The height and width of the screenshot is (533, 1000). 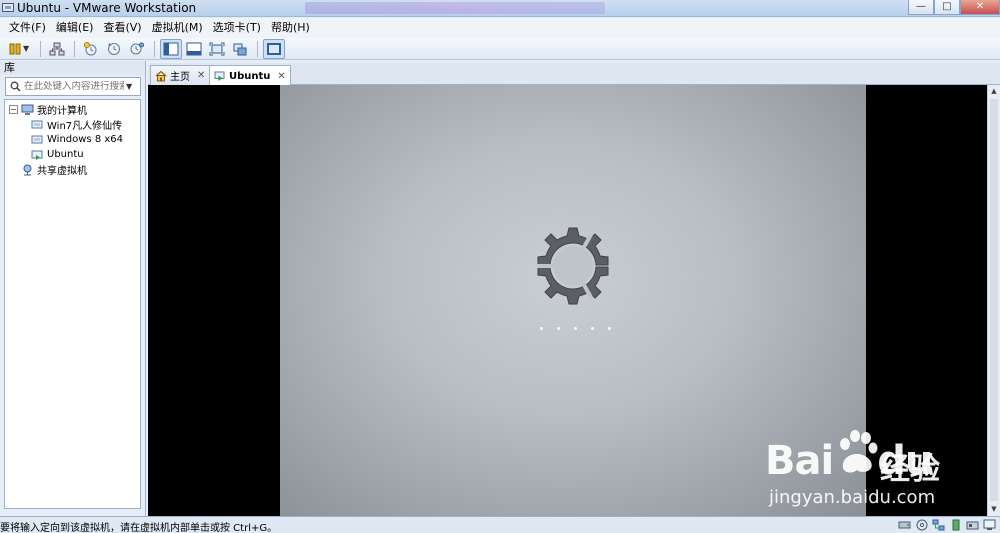 I want to click on snapshot-manager-button, so click(x=137, y=49).